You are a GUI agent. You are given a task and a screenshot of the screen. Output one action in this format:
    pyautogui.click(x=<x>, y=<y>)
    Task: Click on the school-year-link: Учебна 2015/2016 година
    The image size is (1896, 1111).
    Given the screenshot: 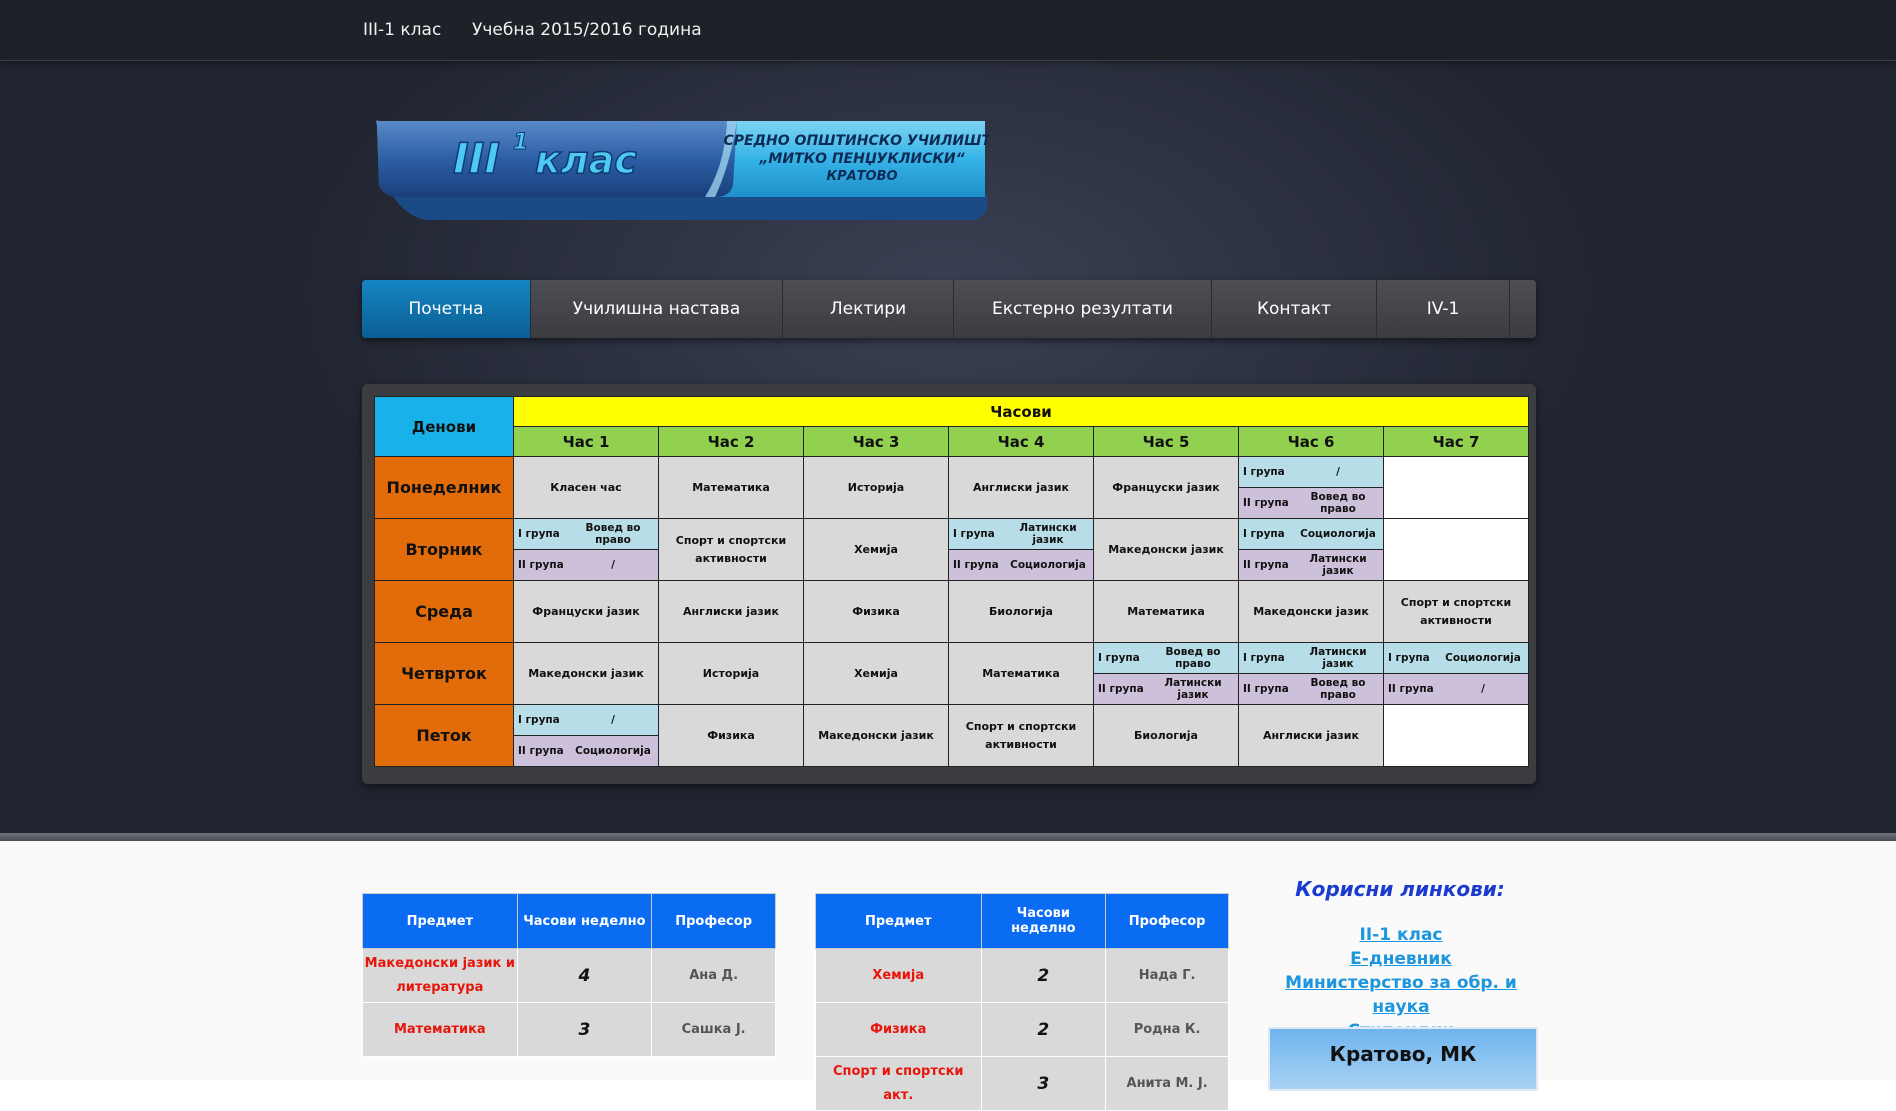 What is the action you would take?
    pyautogui.click(x=587, y=30)
    